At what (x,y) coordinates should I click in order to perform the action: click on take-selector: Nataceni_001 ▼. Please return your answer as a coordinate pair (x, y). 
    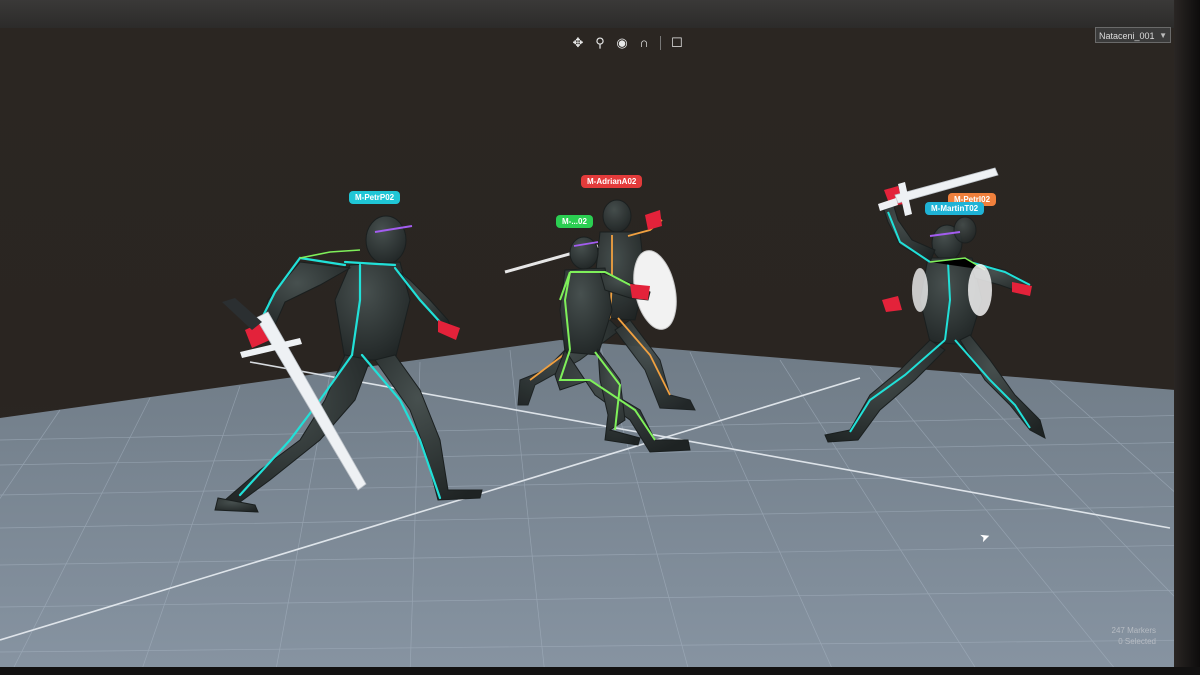
    Looking at the image, I should click on (1133, 35).